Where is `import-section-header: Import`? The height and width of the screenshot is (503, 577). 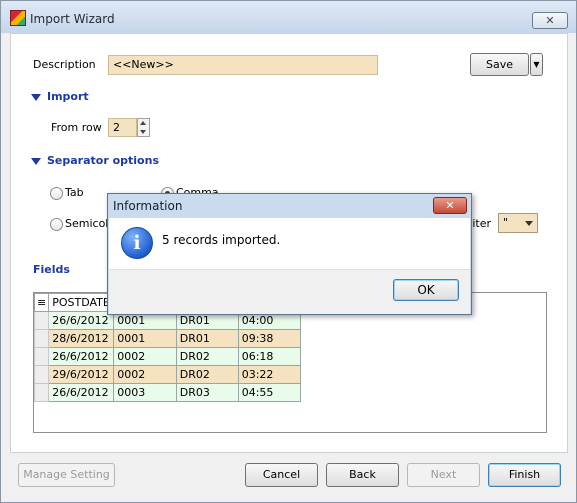
import-section-header: Import is located at coordinates (70, 98).